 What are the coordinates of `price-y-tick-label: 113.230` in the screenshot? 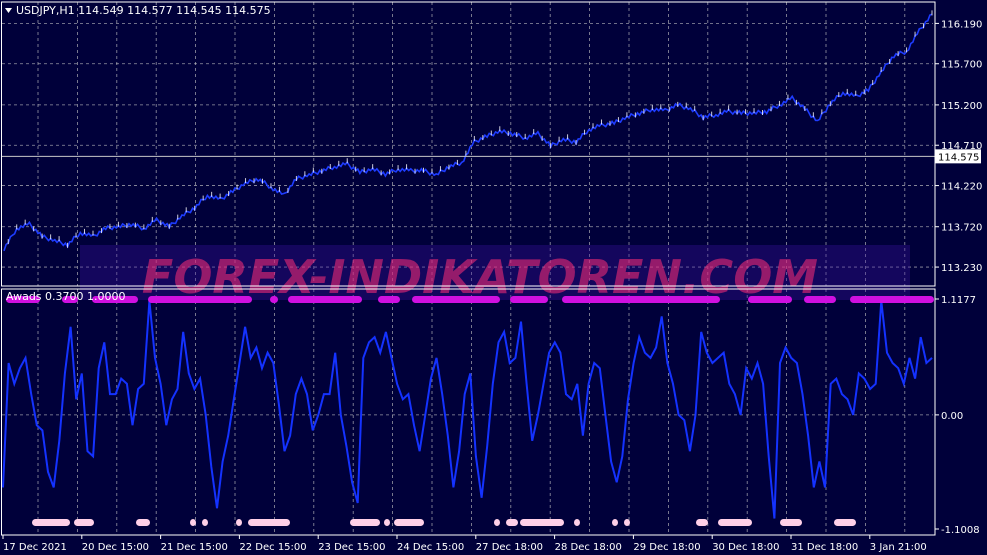 It's located at (961, 268).